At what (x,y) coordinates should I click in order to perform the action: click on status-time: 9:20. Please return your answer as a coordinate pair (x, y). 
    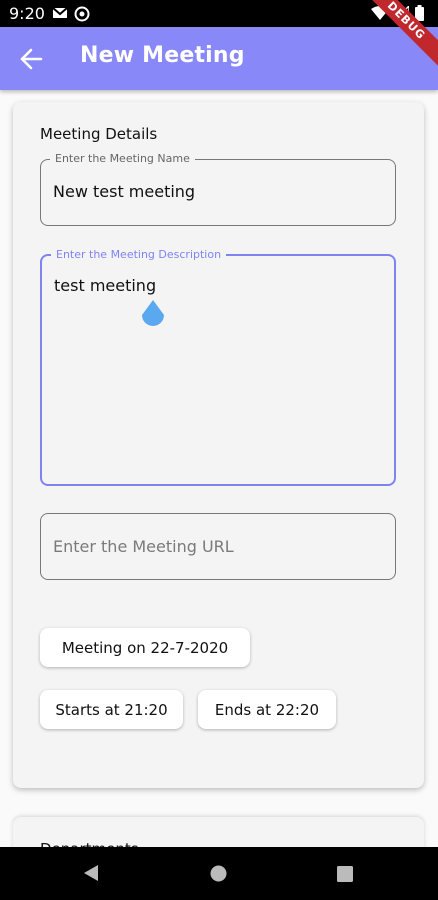
    Looking at the image, I should click on (27, 13).